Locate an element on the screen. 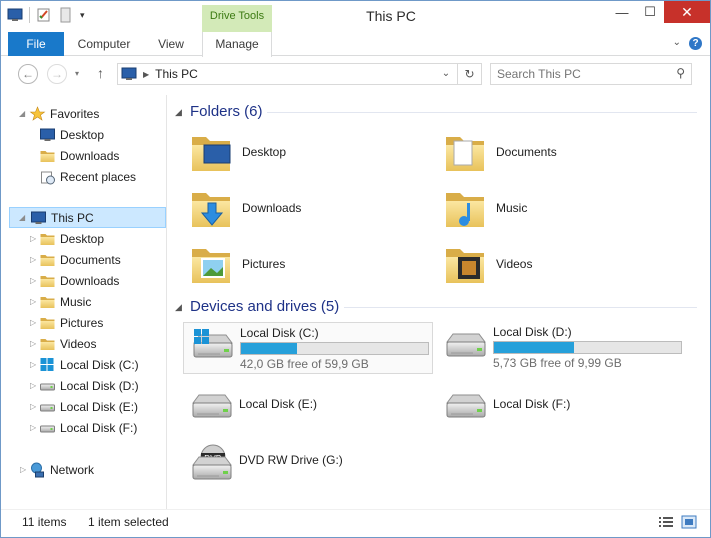 The width and height of the screenshot is (711, 538). drive-d: Local Disk (D:) 5,73 GB free of 9,99 GB is located at coordinates (562, 348).